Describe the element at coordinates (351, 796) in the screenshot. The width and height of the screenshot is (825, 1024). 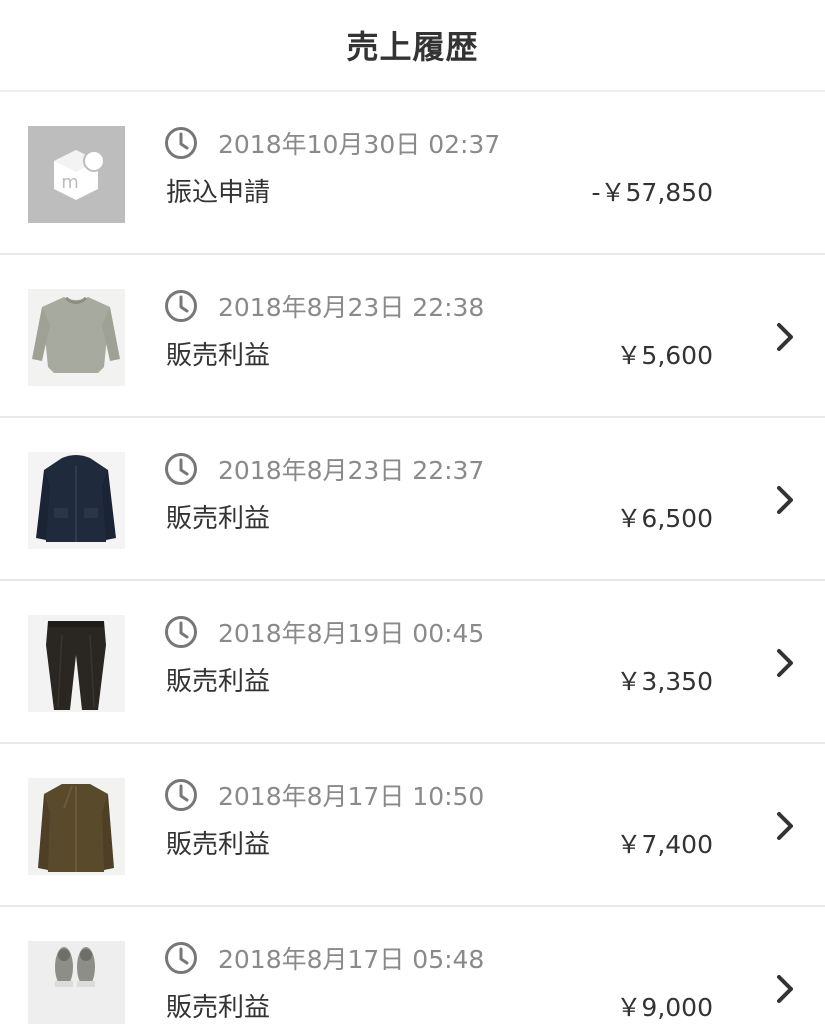
I see `datetime-text: 2018年8月17日 10:50` at that location.